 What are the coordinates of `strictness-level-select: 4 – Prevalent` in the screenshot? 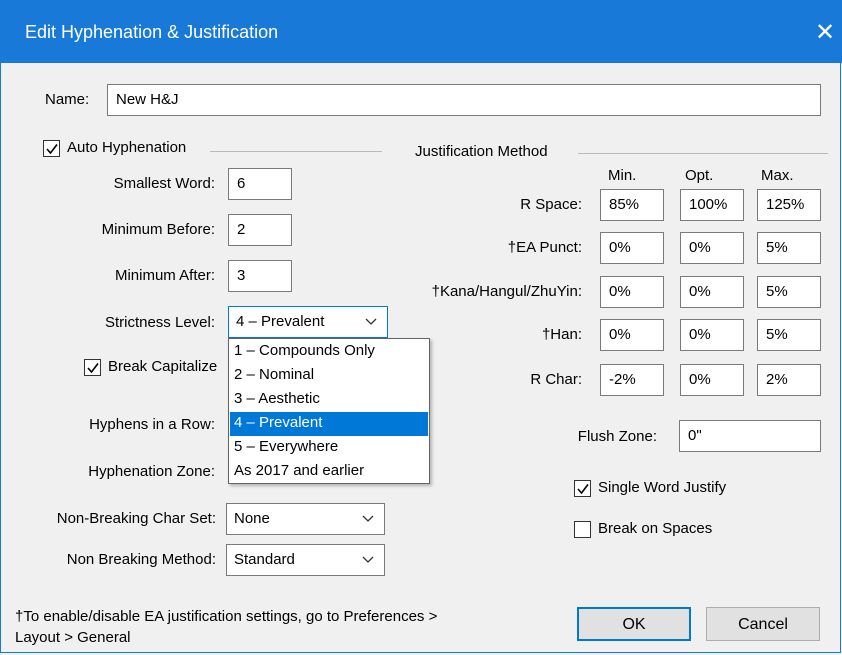 It's located at (308, 322).